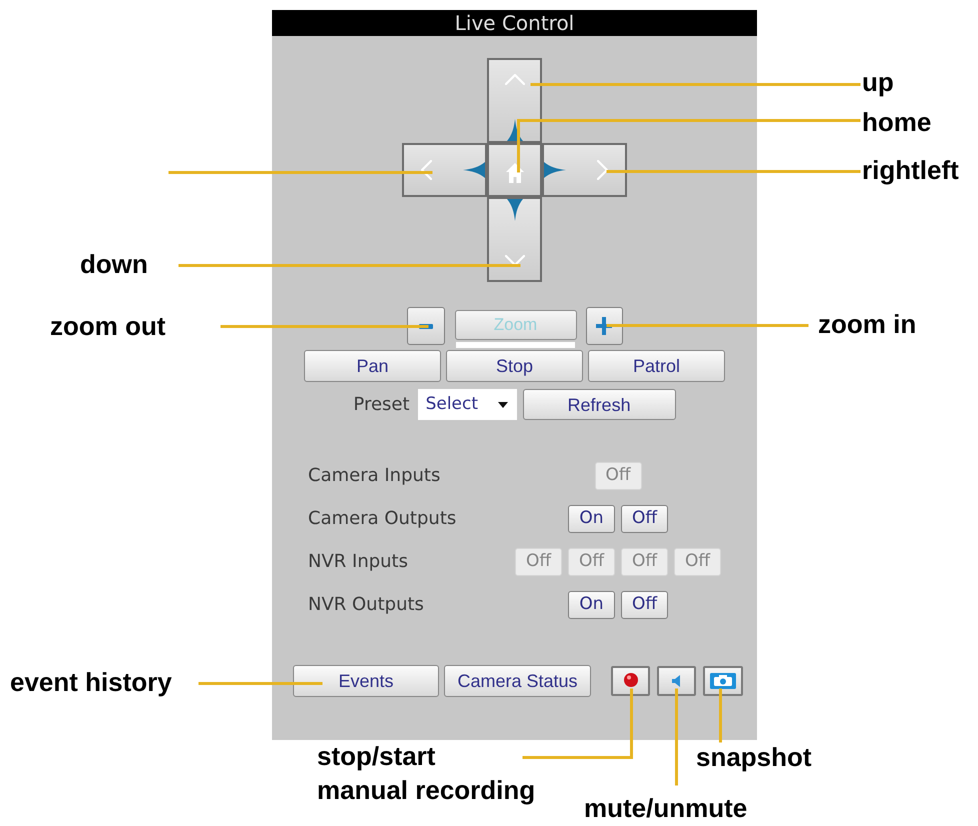  What do you see at coordinates (666, 808) in the screenshot?
I see `callout-label: mute/unmute` at bounding box center [666, 808].